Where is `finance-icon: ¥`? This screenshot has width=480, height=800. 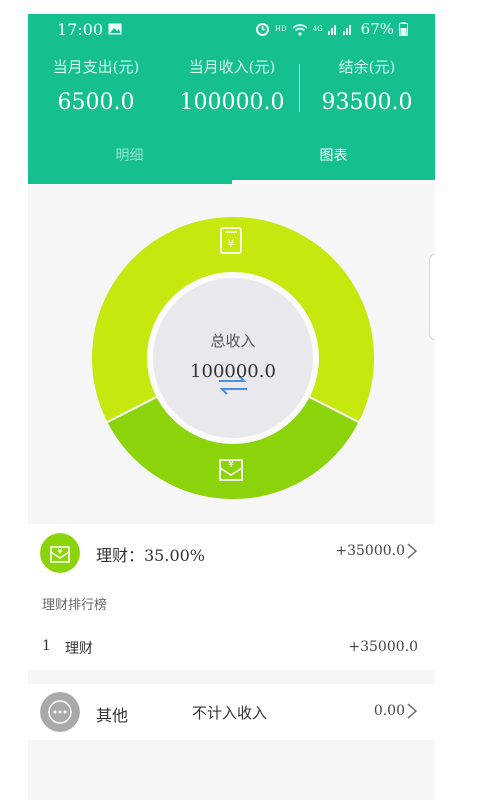
finance-icon: ¥ is located at coordinates (60, 553).